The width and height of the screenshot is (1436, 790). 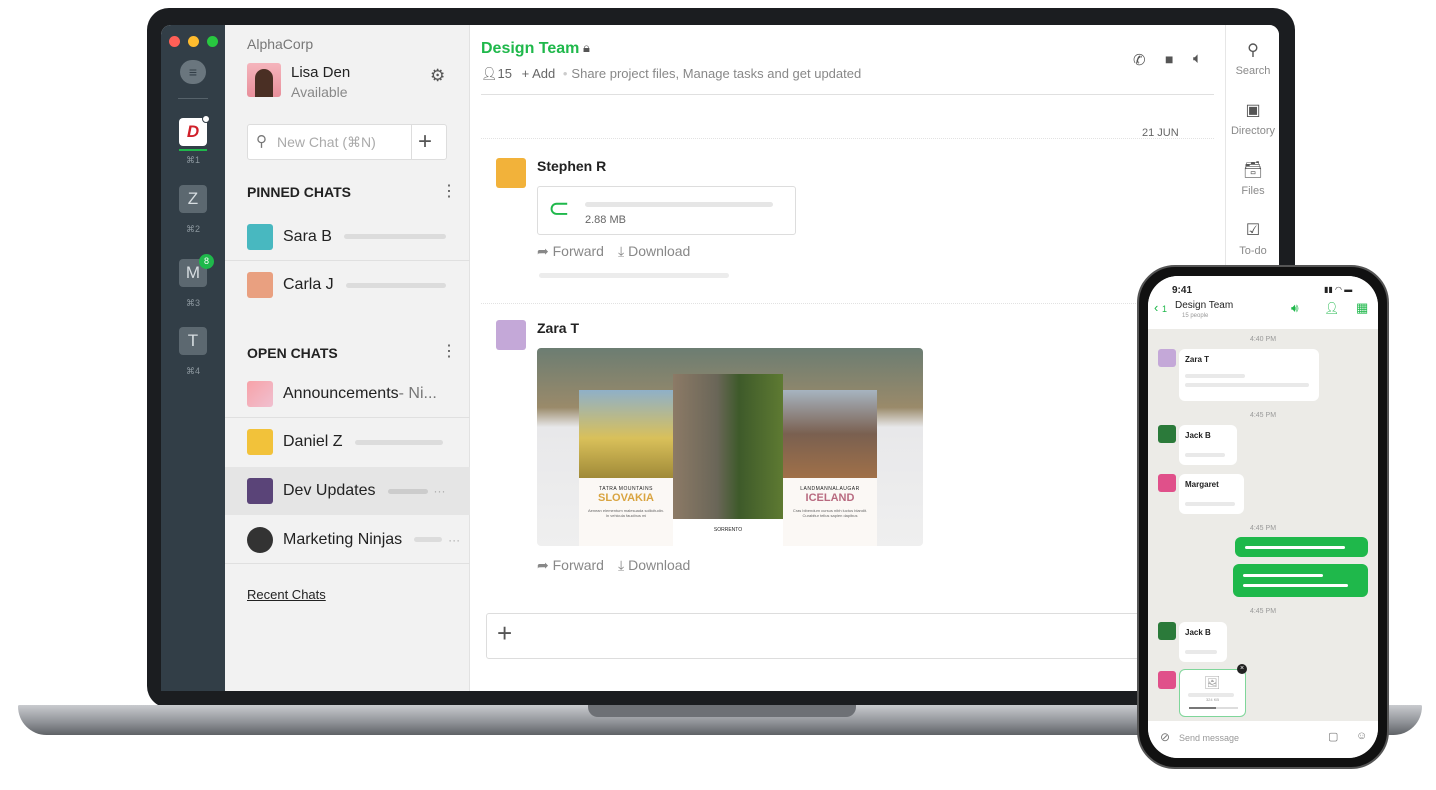 I want to click on speaker-icon: 🔊︎, so click(x=1295, y=308).